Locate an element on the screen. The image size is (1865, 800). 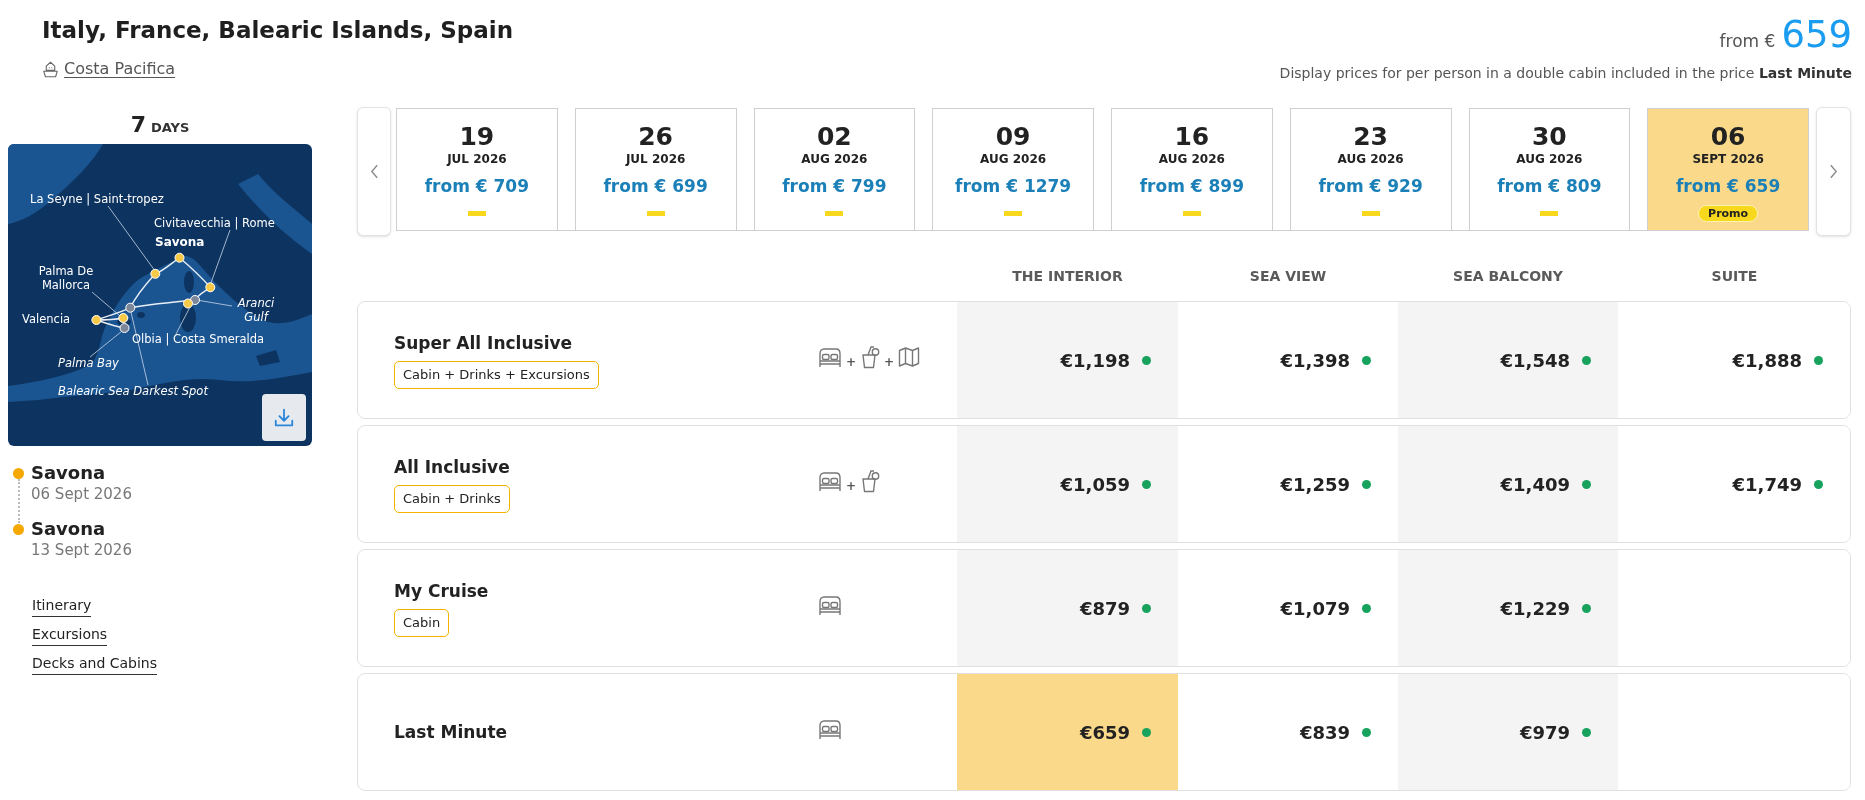
page-title: Italy, France, Balearic Islands, Spain is located at coordinates (278, 30).